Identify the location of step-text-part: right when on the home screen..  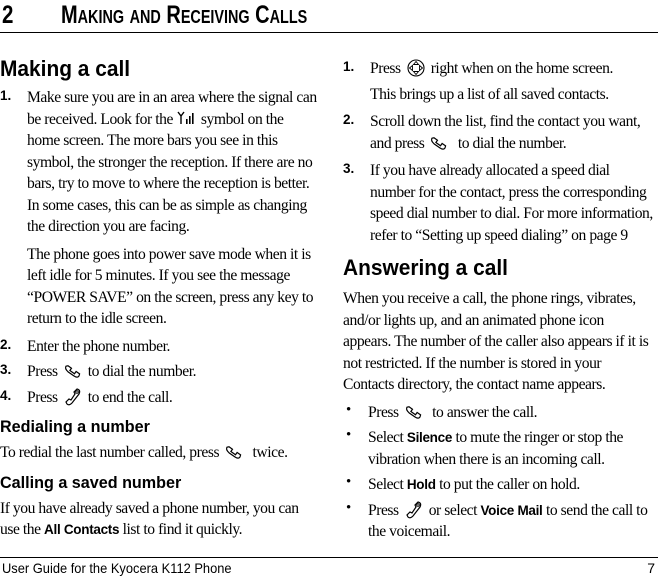
(522, 68).